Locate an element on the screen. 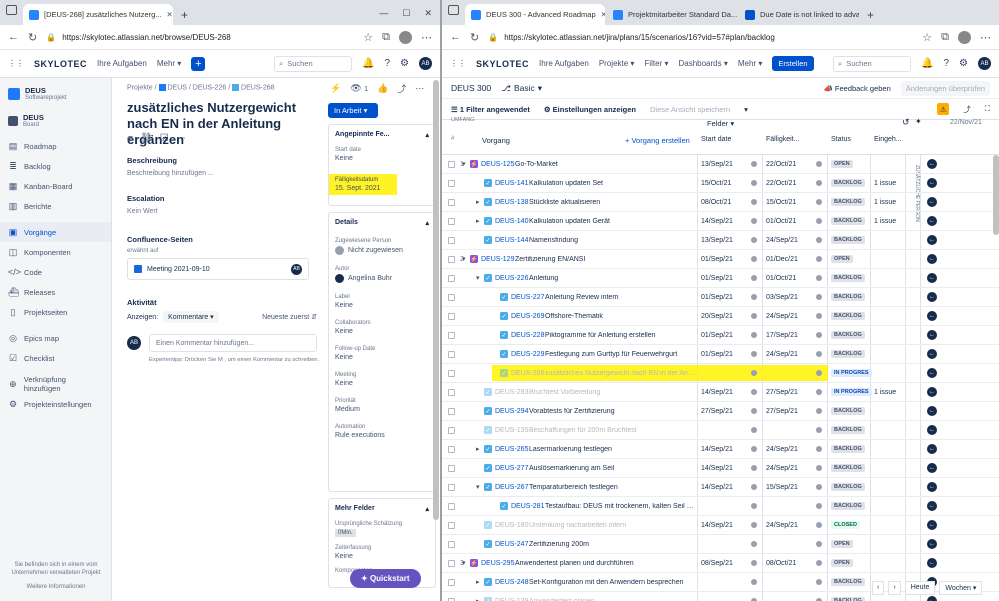  issue-key: DEUS-294 is located at coordinates (511, 411).